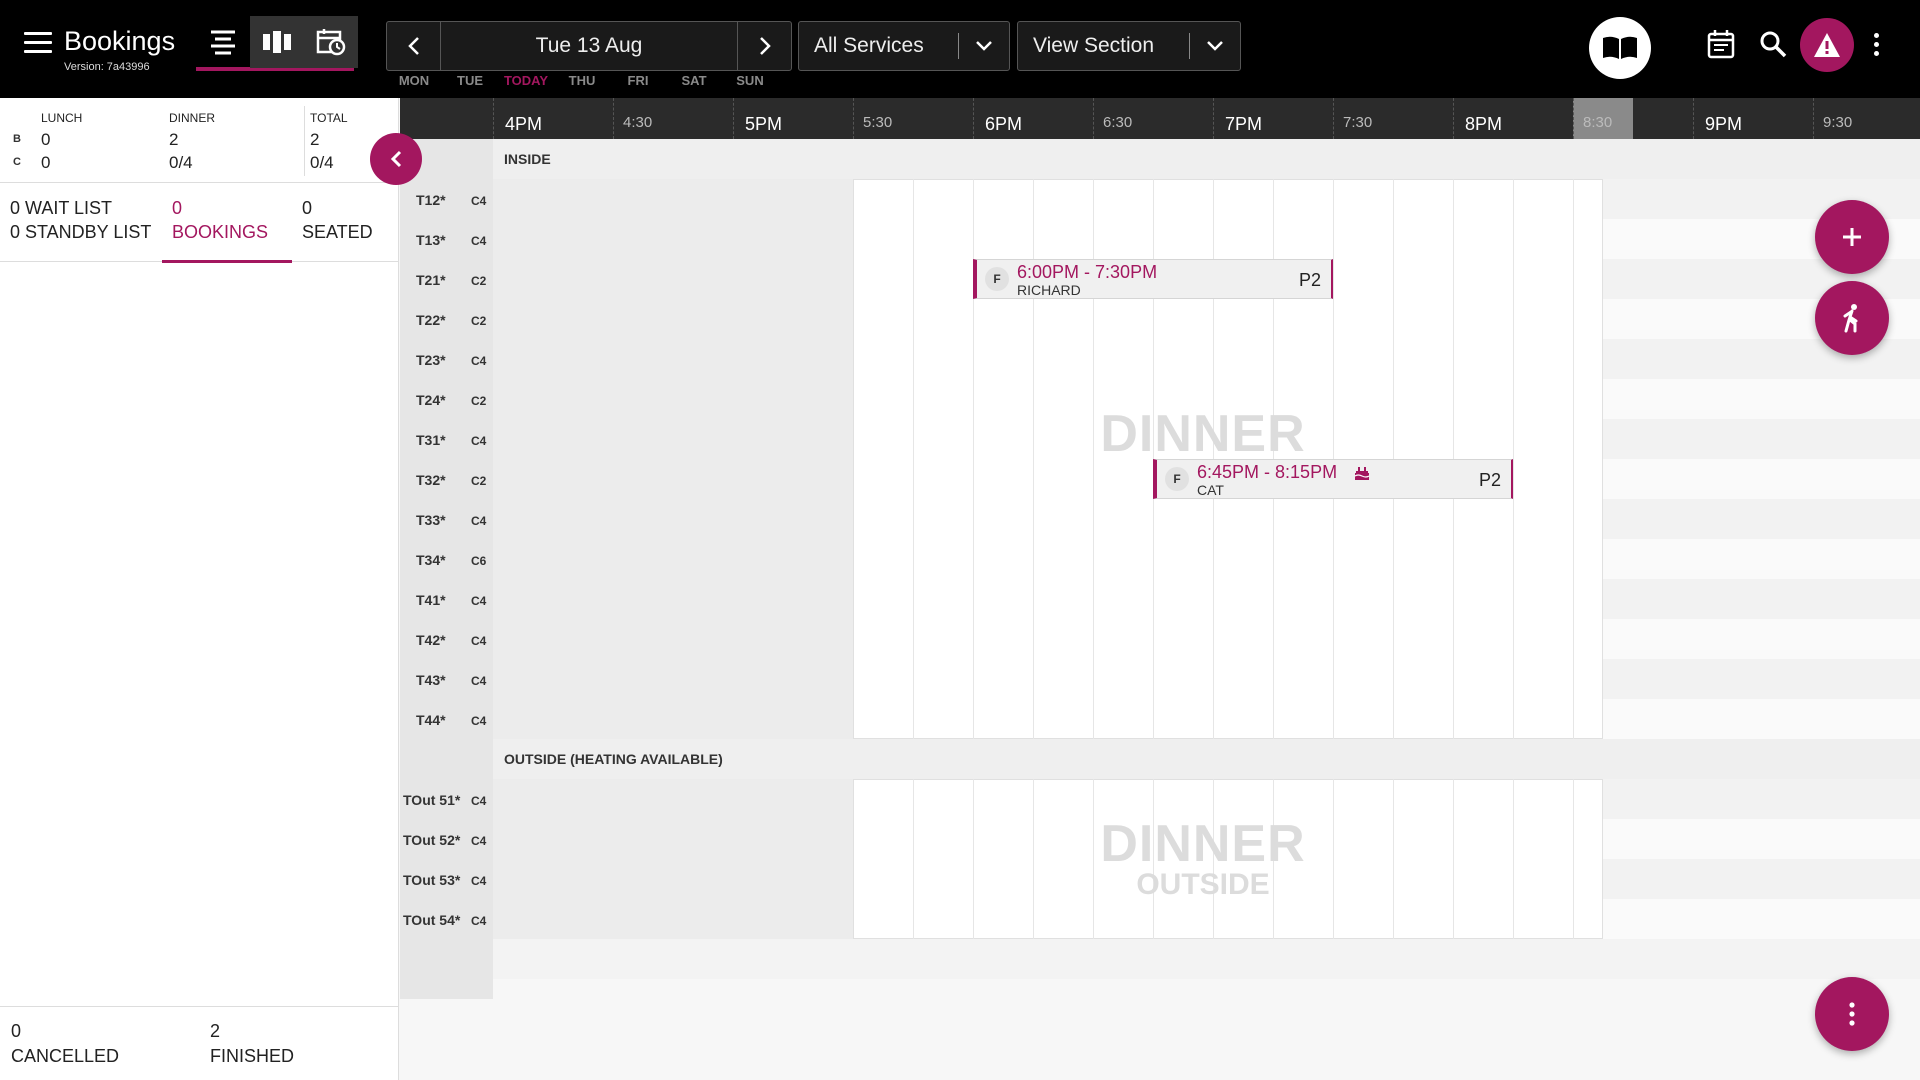  I want to click on booking-card: F 6:00PM - 7:30PM RICHARD P2, so click(1153, 279).